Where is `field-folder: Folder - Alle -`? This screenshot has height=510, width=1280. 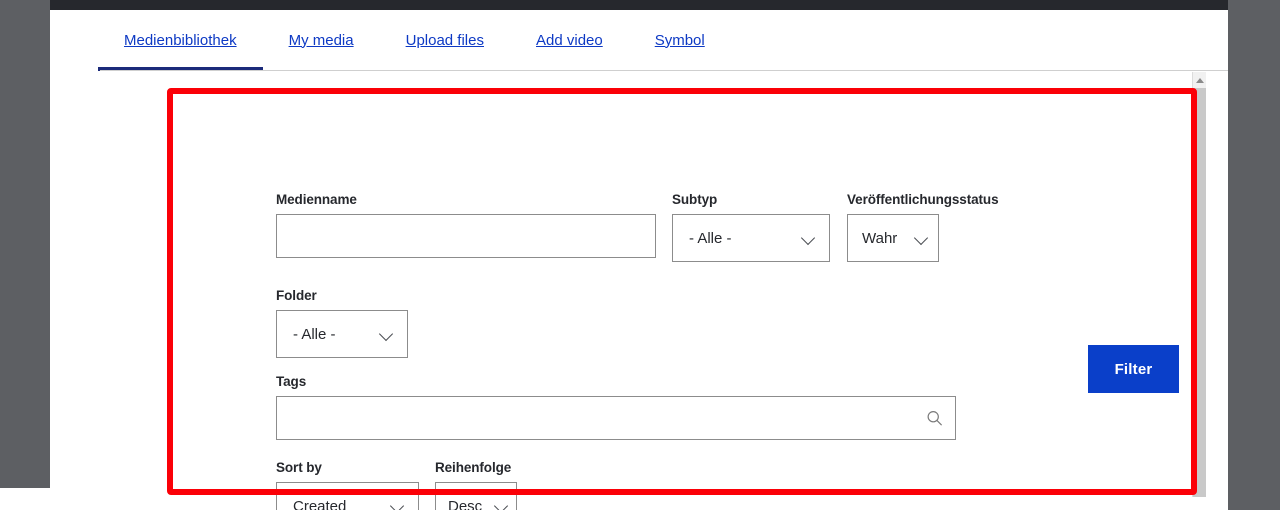 field-folder: Folder - Alle - is located at coordinates (342, 323).